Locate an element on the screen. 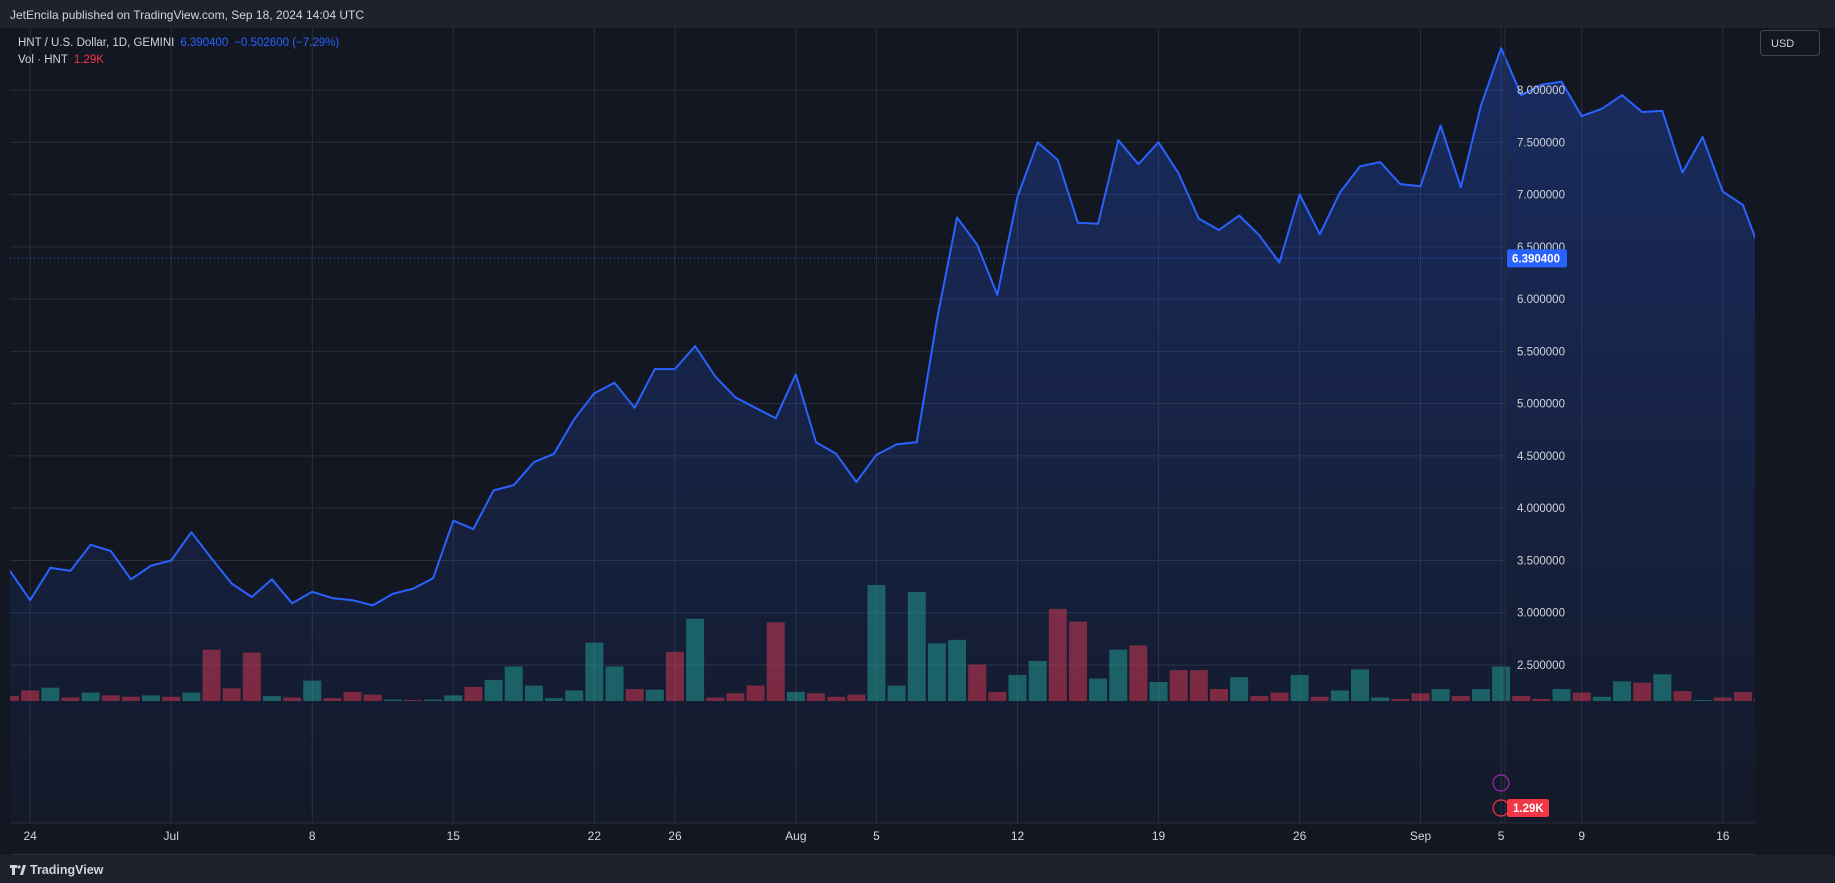 The height and width of the screenshot is (883, 1835). x-tick-label: 8 is located at coordinates (312, 836).